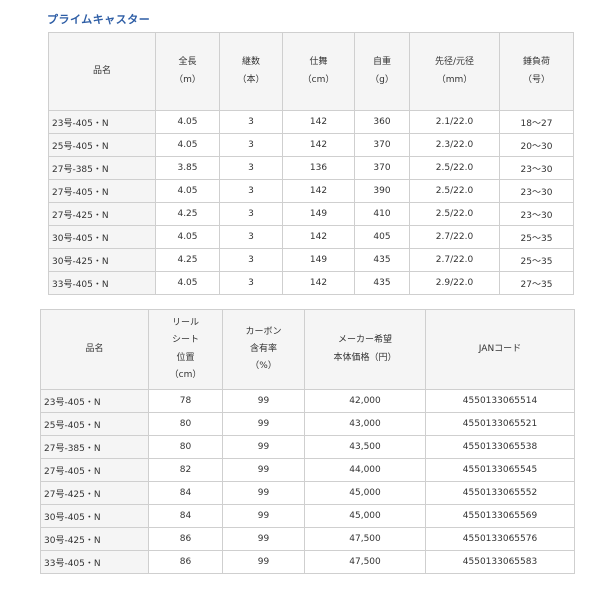 This screenshot has width=600, height=600. What do you see at coordinates (185, 401) in the screenshot?
I see `price-cell: 78` at bounding box center [185, 401].